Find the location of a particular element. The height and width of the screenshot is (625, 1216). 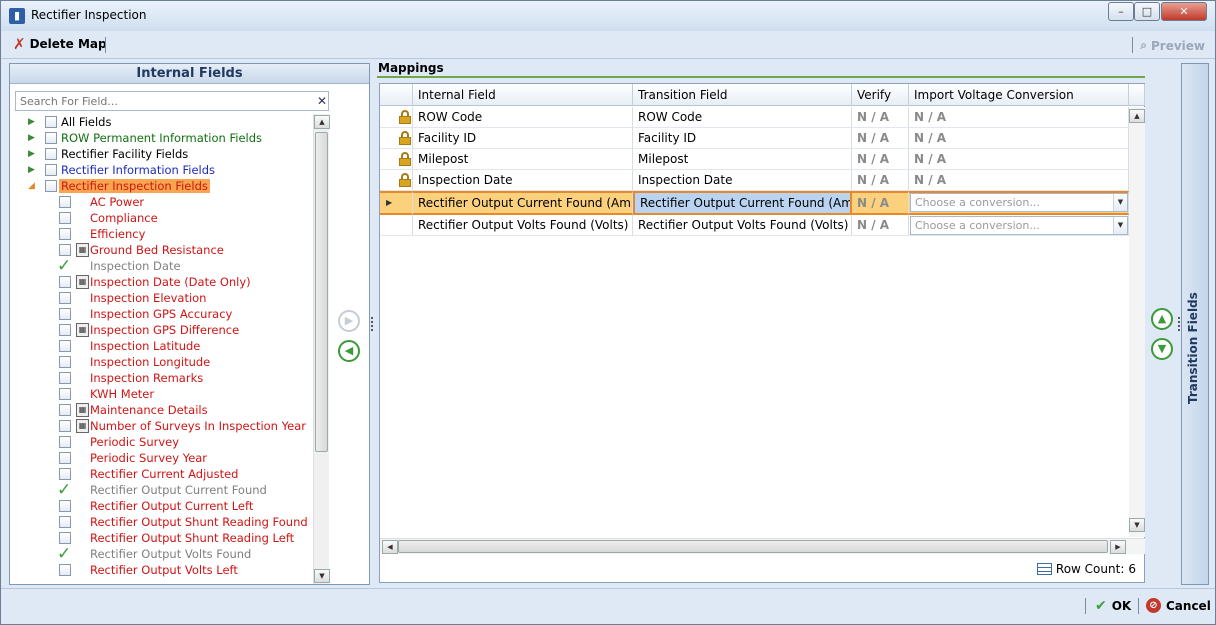

tree-item: AC Power is located at coordinates (161, 202).